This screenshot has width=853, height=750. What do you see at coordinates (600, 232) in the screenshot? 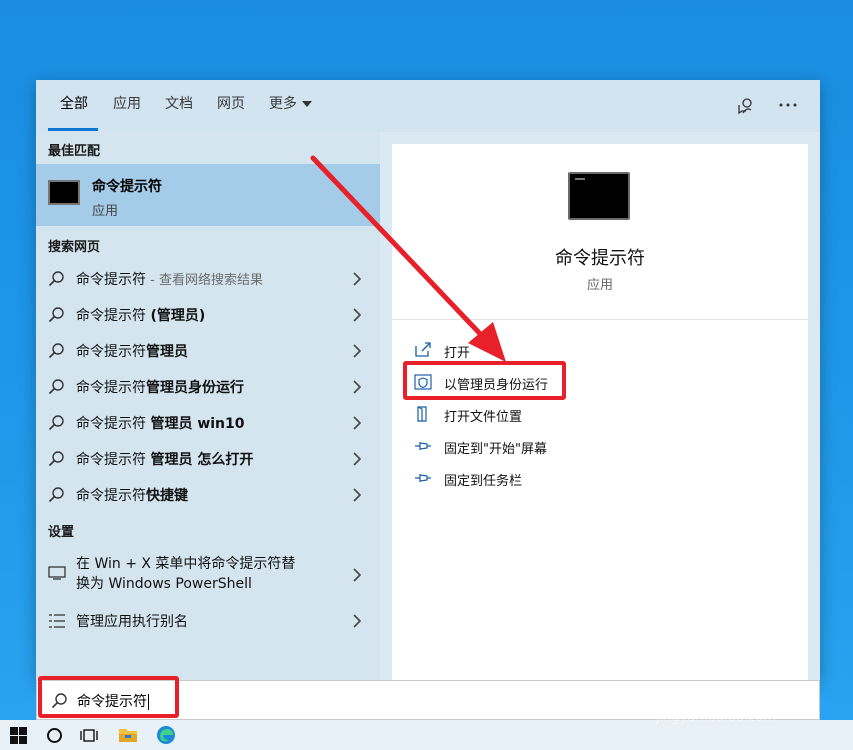
I see `detail-header: 命令提示符 应用` at bounding box center [600, 232].